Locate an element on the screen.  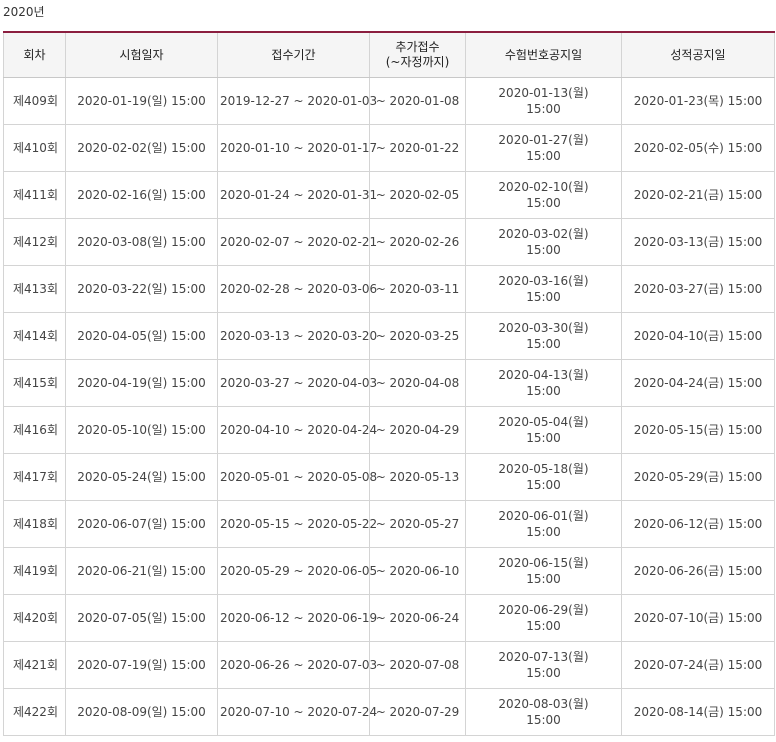
exam-date-cell: 2020-03-08(일) 15:00 is located at coordinates (141, 242).